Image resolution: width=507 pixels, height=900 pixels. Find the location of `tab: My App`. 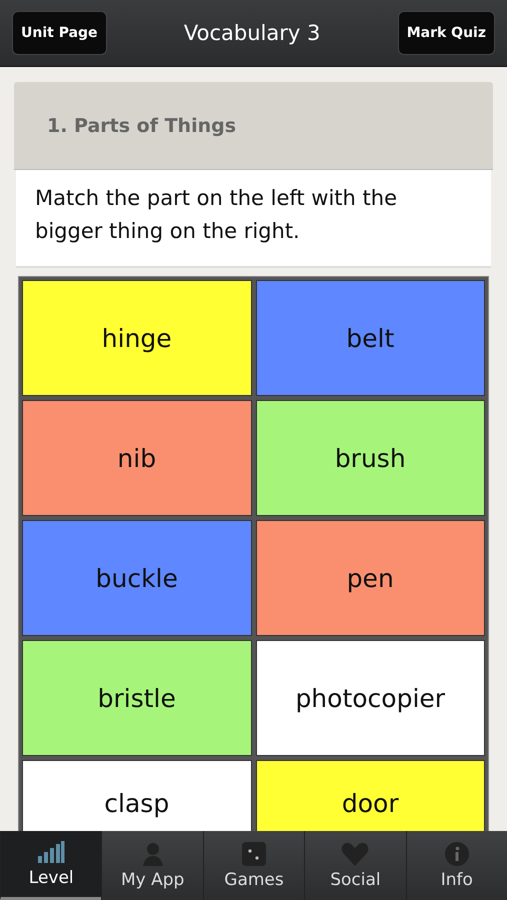

tab: My App is located at coordinates (152, 865).